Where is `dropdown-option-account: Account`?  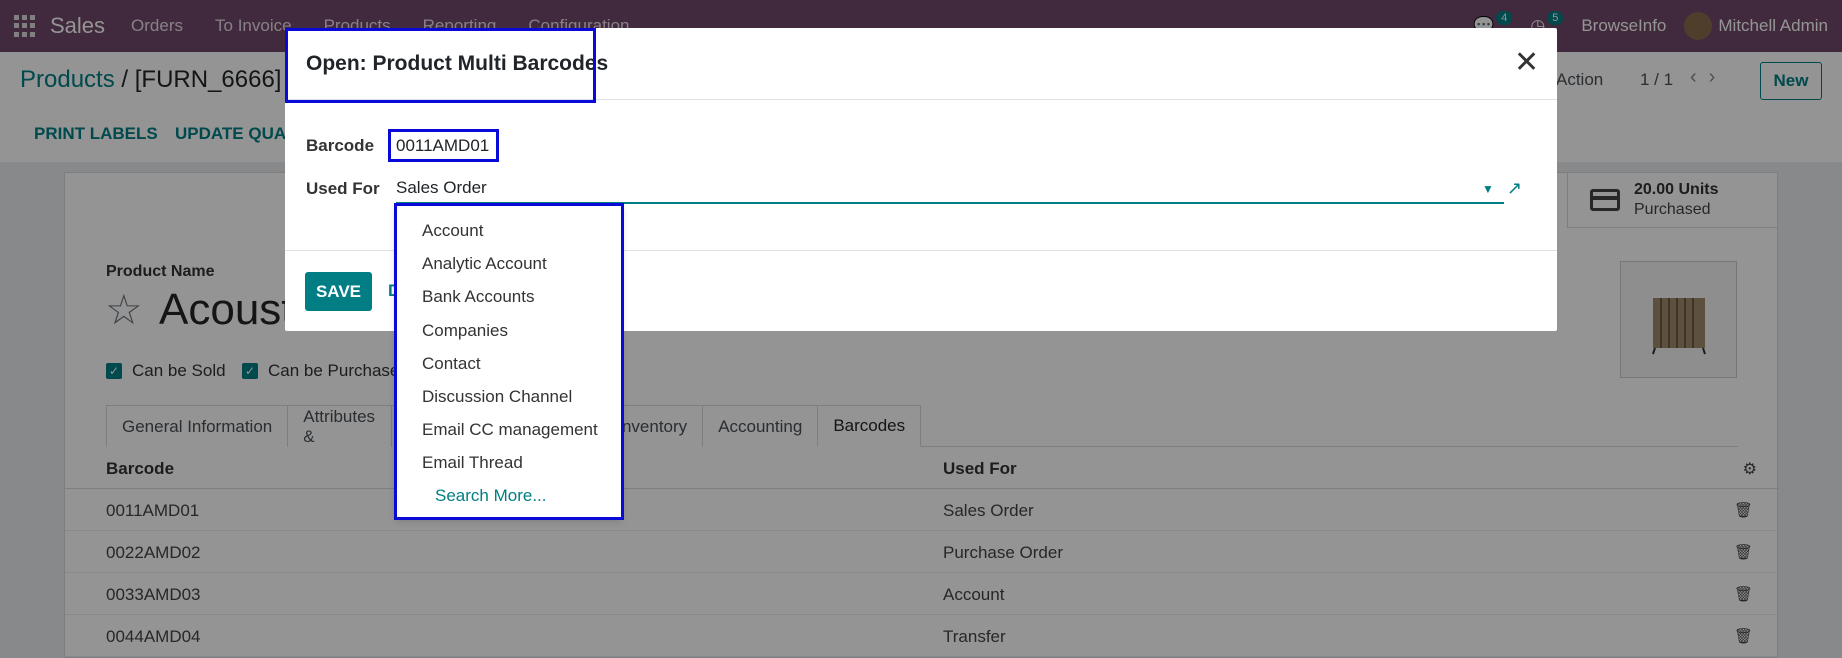 dropdown-option-account: Account is located at coordinates (452, 231).